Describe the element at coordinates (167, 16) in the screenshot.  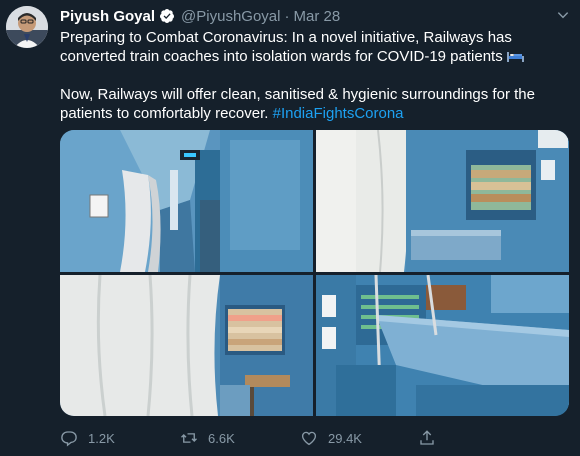
I see `verified-icon` at that location.